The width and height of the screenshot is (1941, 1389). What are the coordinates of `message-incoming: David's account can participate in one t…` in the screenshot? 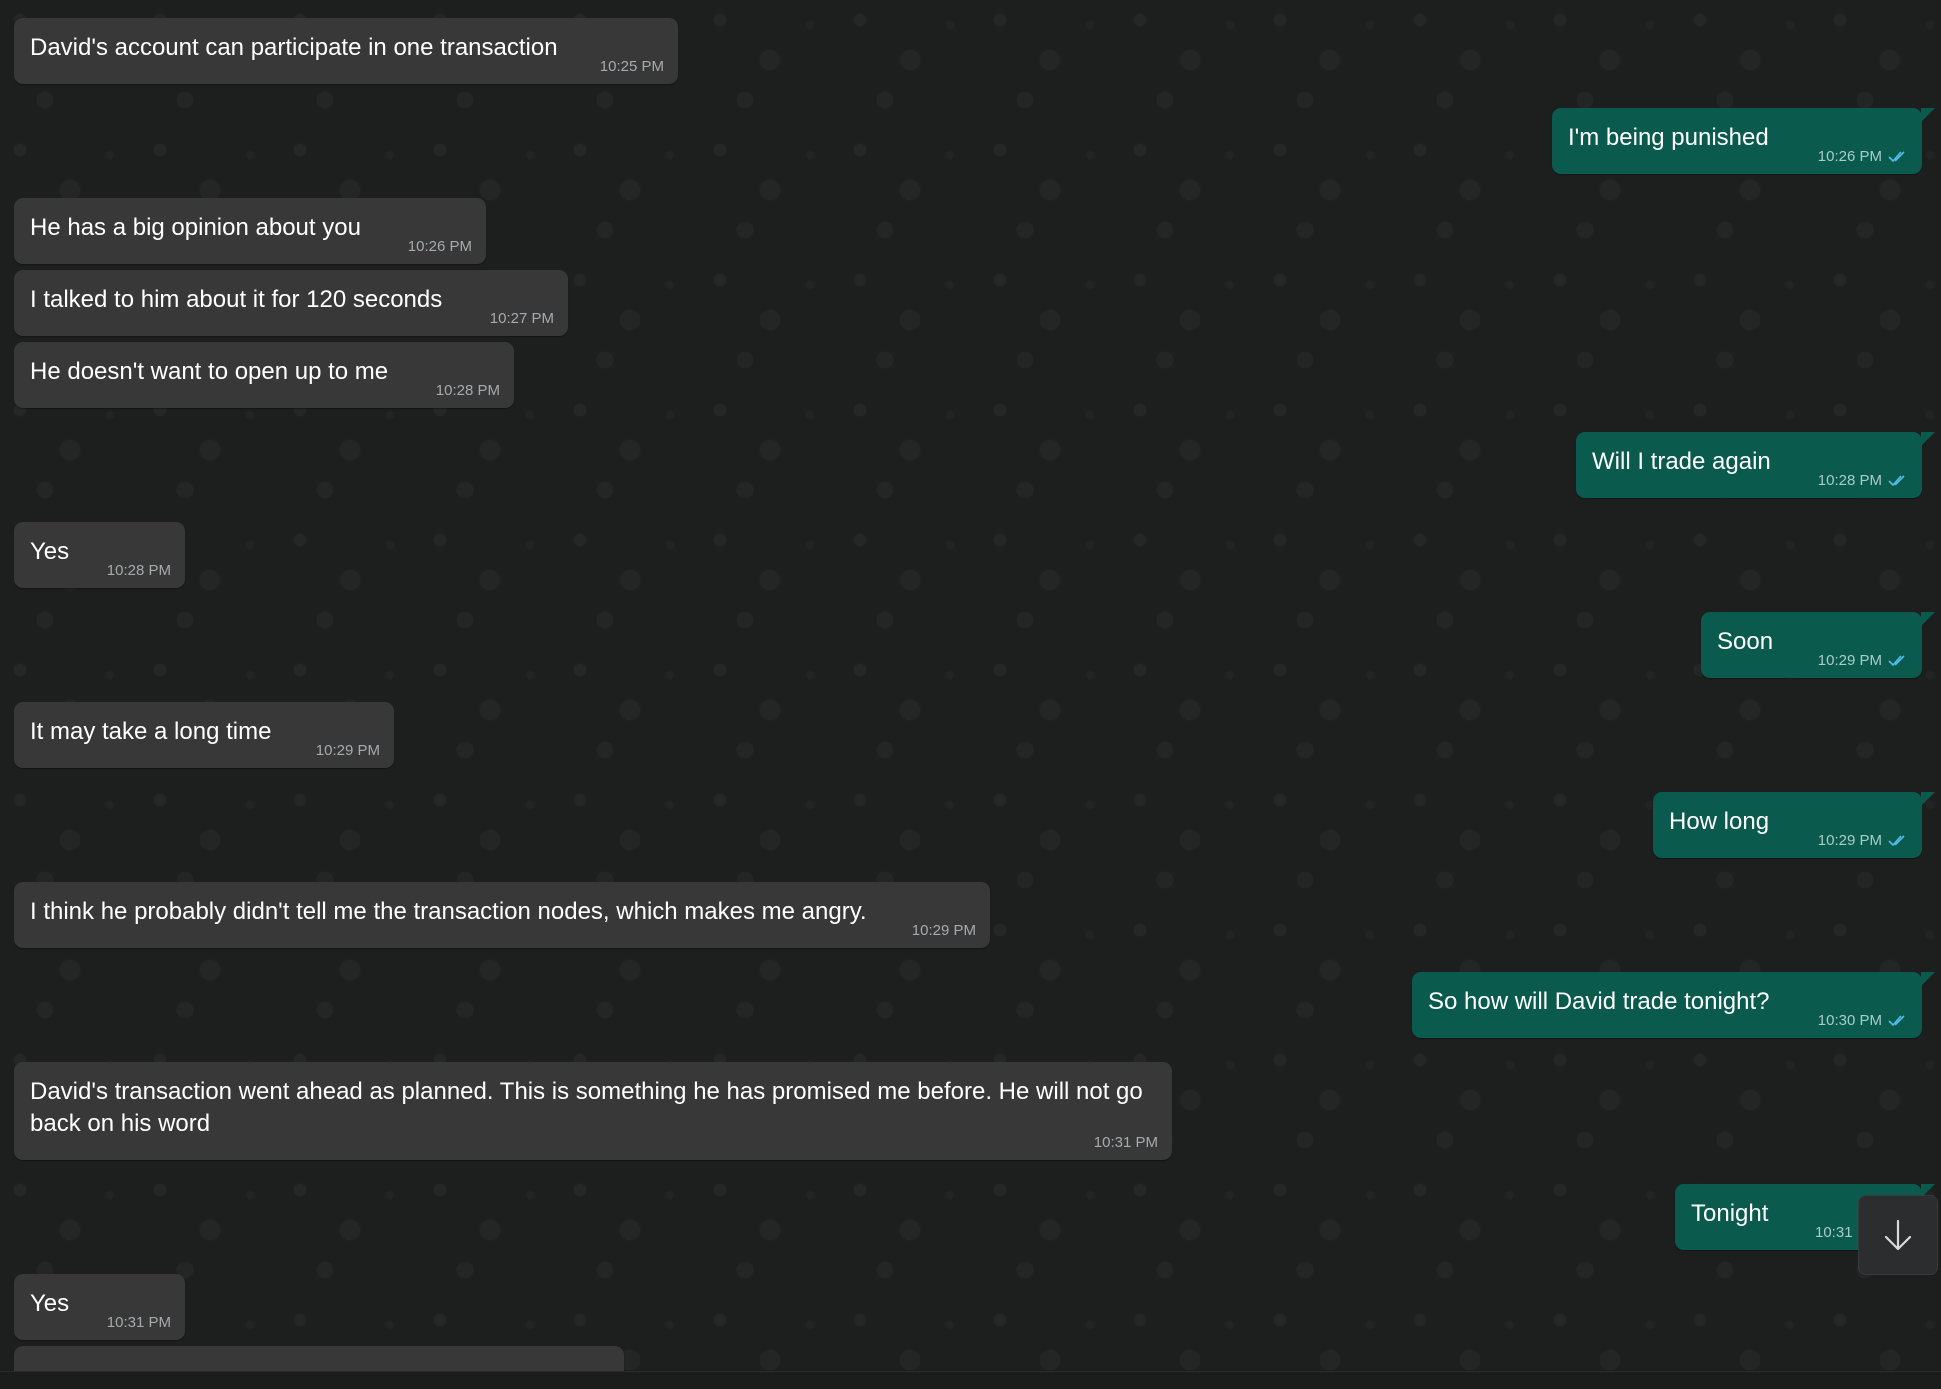 It's located at (346, 51).